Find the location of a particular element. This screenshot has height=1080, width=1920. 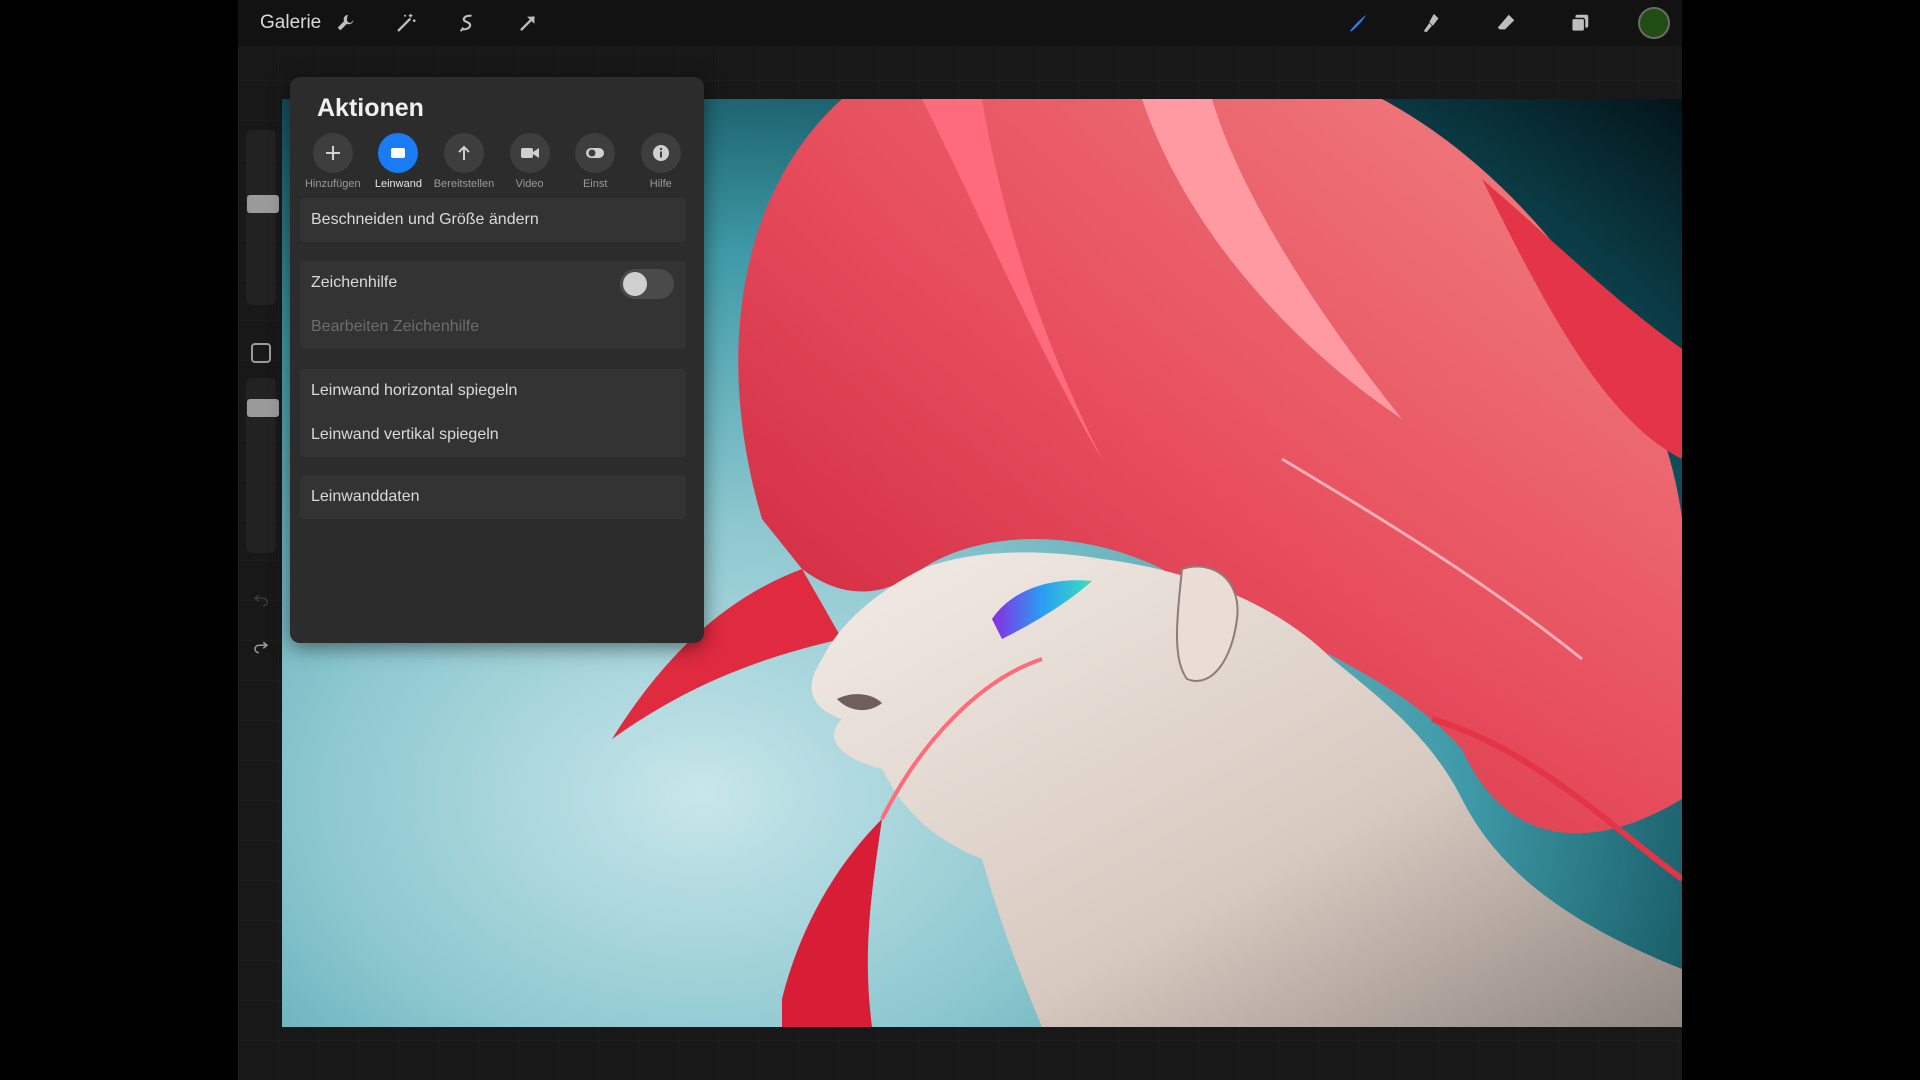

opacity-thumb is located at coordinates (263, 408).